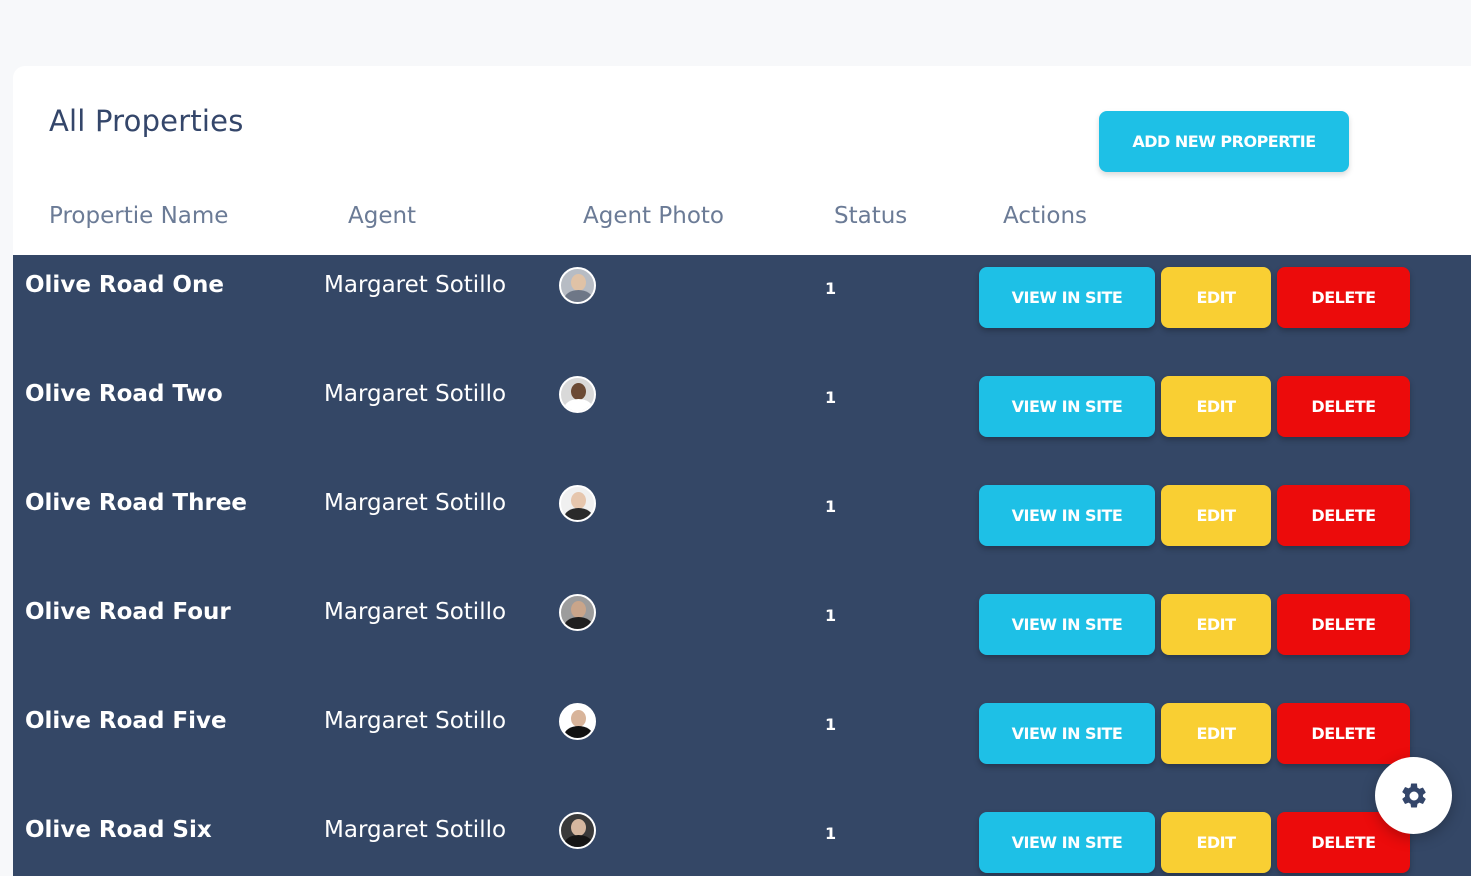 The image size is (1471, 876). I want to click on column-header-agent: Agent, so click(382, 216).